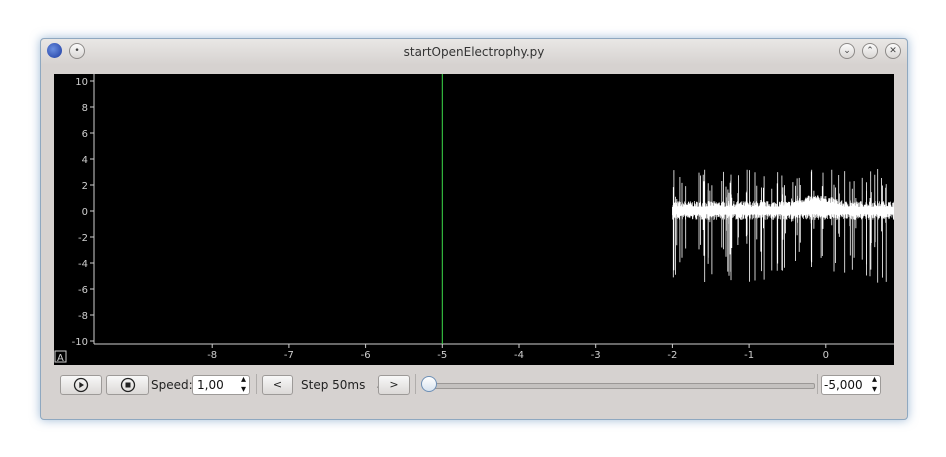 The height and width of the screenshot is (457, 946). I want to click on time-slider-handle, so click(429, 384).